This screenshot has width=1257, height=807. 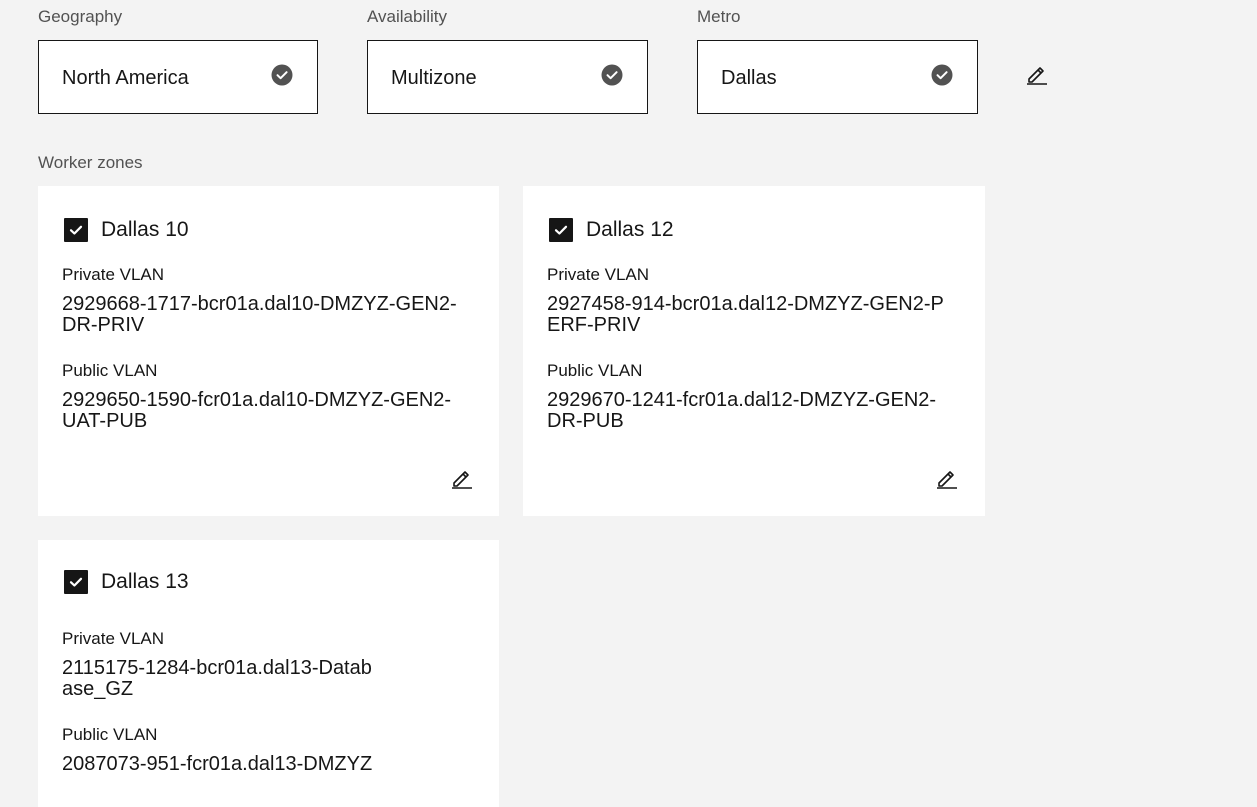 I want to click on worker-zones-label: Worker zones, so click(x=90, y=162).